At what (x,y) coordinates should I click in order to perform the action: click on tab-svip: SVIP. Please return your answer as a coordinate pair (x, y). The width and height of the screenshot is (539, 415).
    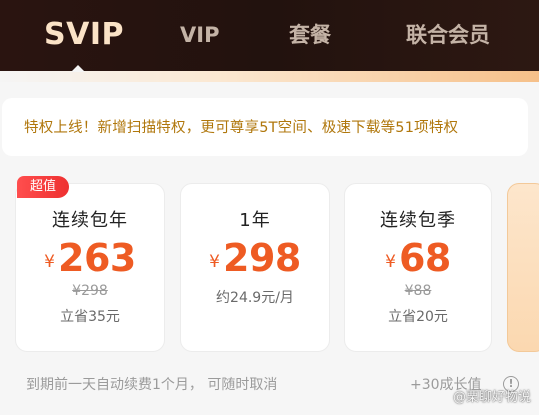
    Looking at the image, I should click on (84, 35).